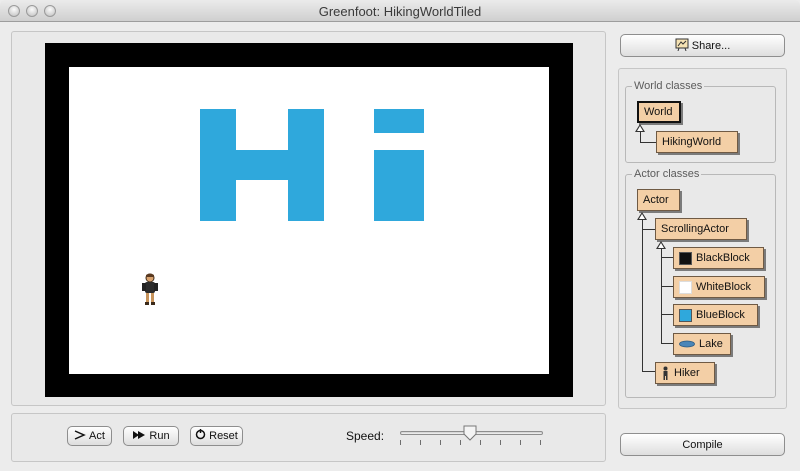 The height and width of the screenshot is (471, 800). I want to click on lake-icon, so click(687, 344).